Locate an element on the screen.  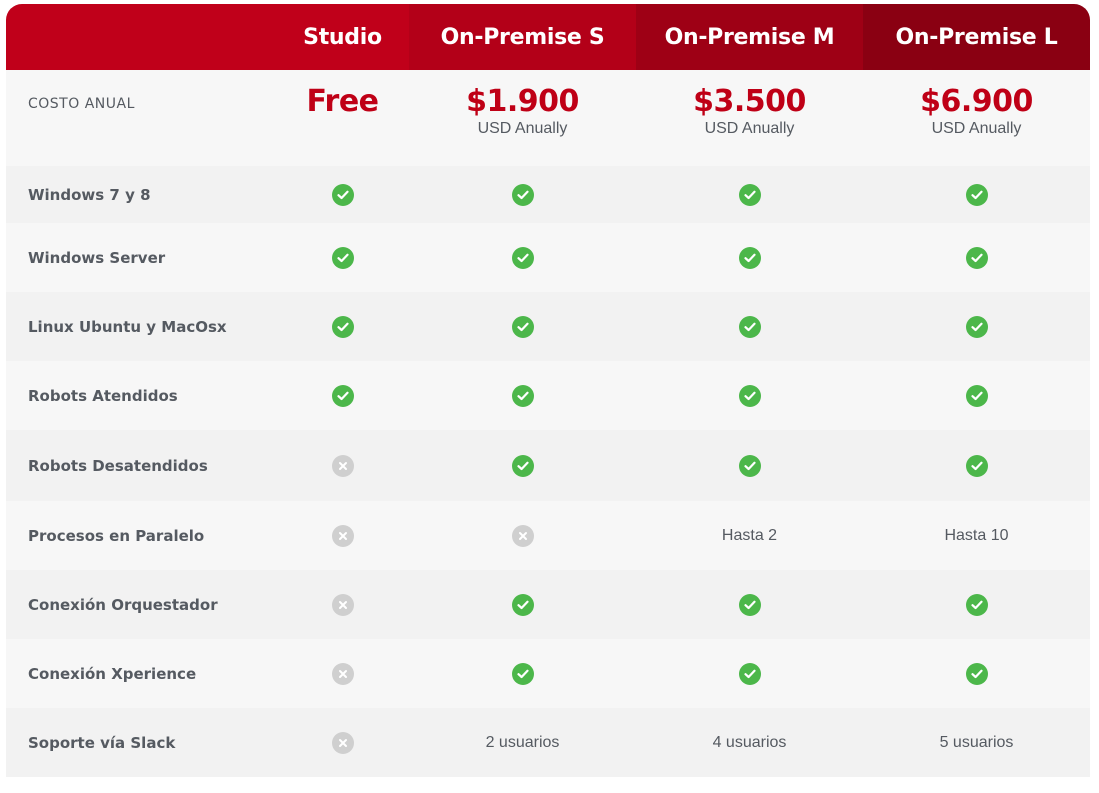
feature-label: Windows Server is located at coordinates (97, 257).